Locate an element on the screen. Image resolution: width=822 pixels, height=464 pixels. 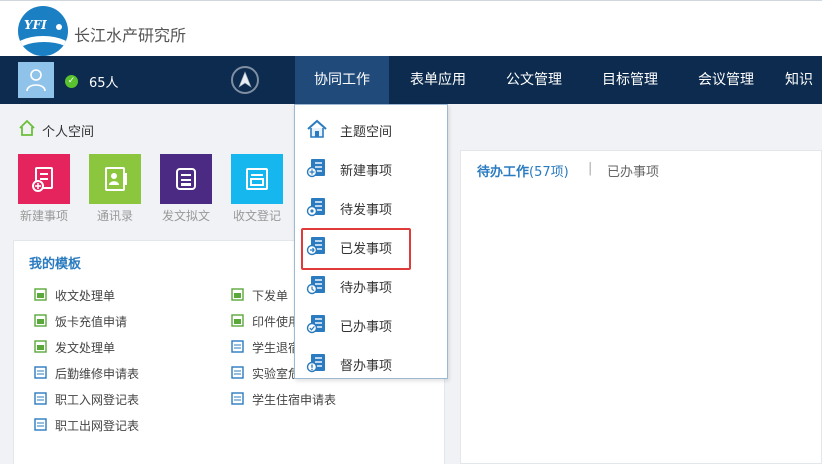
tab-pending-work: 待办工作(57项) is located at coordinates (523, 170).